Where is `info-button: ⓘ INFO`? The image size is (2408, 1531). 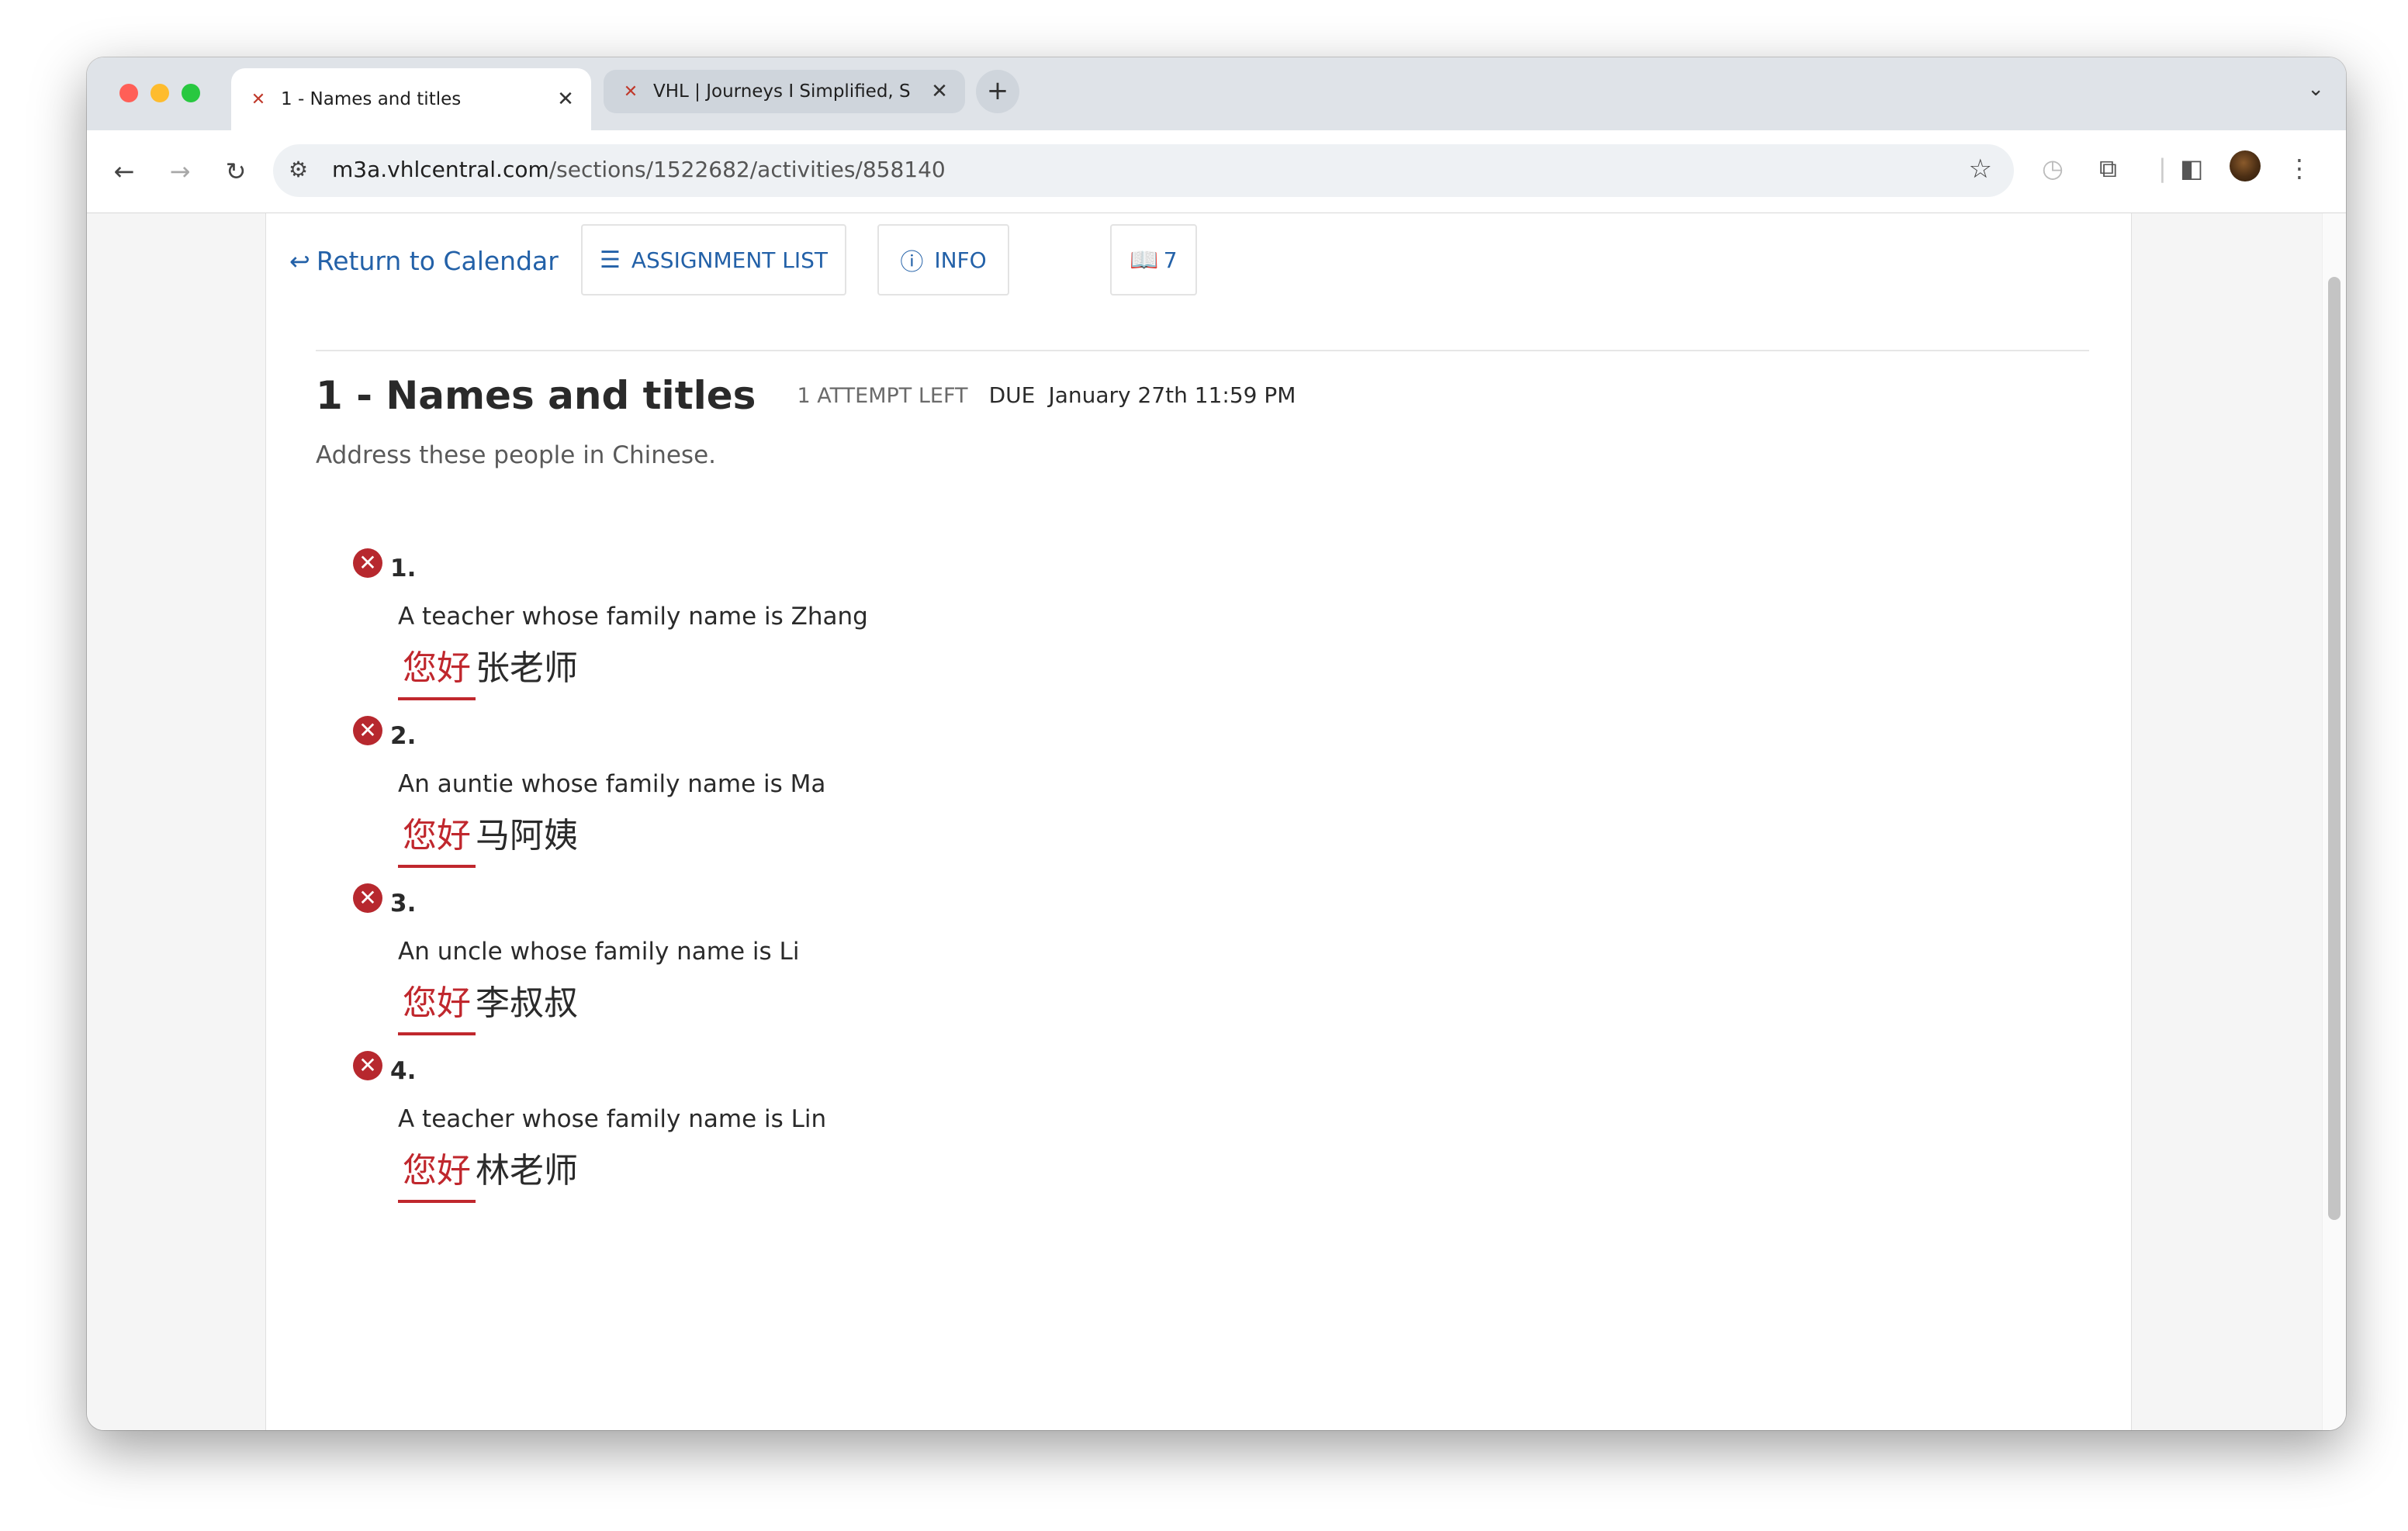
info-button: ⓘ INFO is located at coordinates (943, 259).